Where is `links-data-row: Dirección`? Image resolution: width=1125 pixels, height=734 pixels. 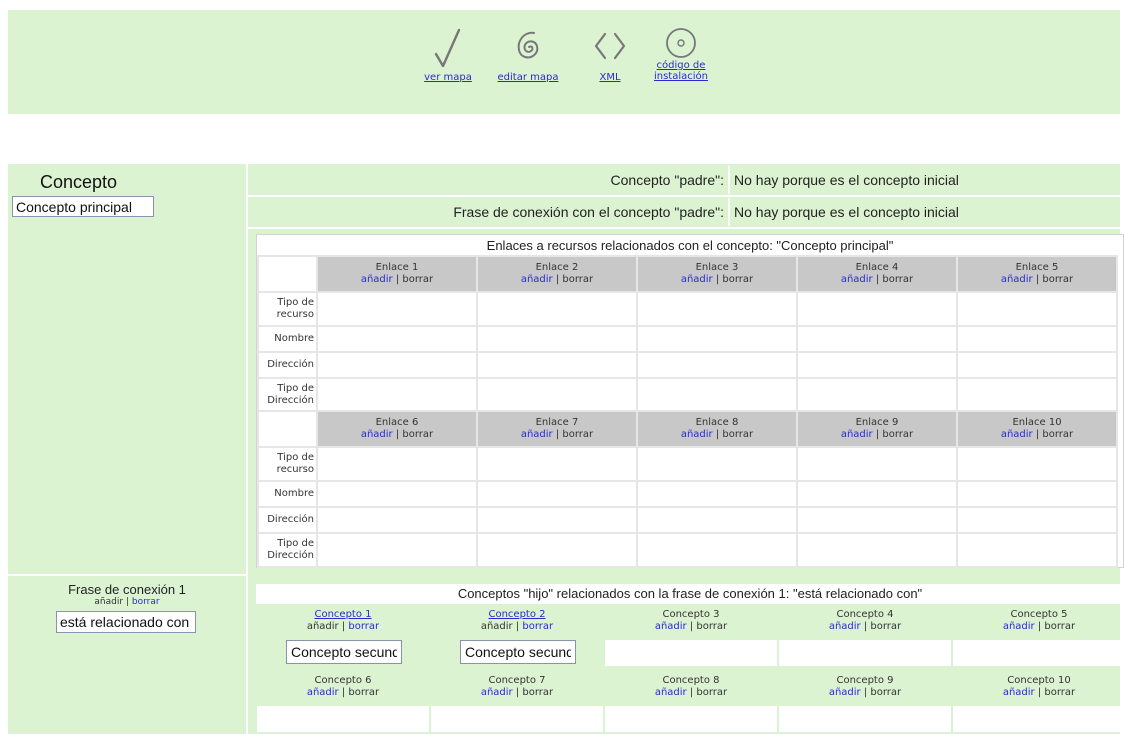
links-data-row: Dirección is located at coordinates (687, 520).